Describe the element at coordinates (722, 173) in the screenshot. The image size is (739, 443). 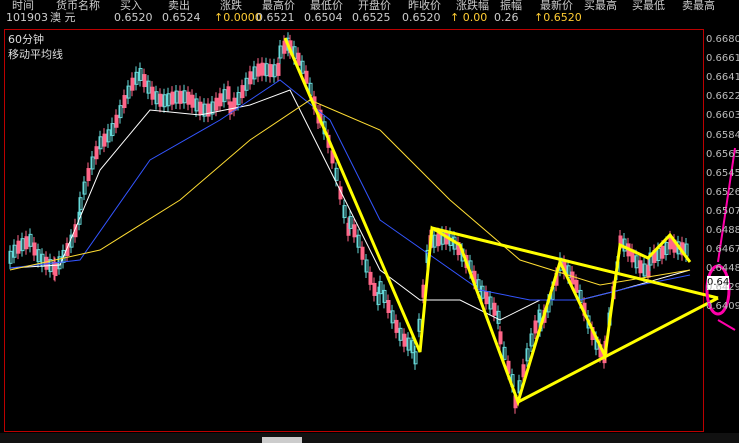
I see `y-axis-label: 0.6545` at that location.